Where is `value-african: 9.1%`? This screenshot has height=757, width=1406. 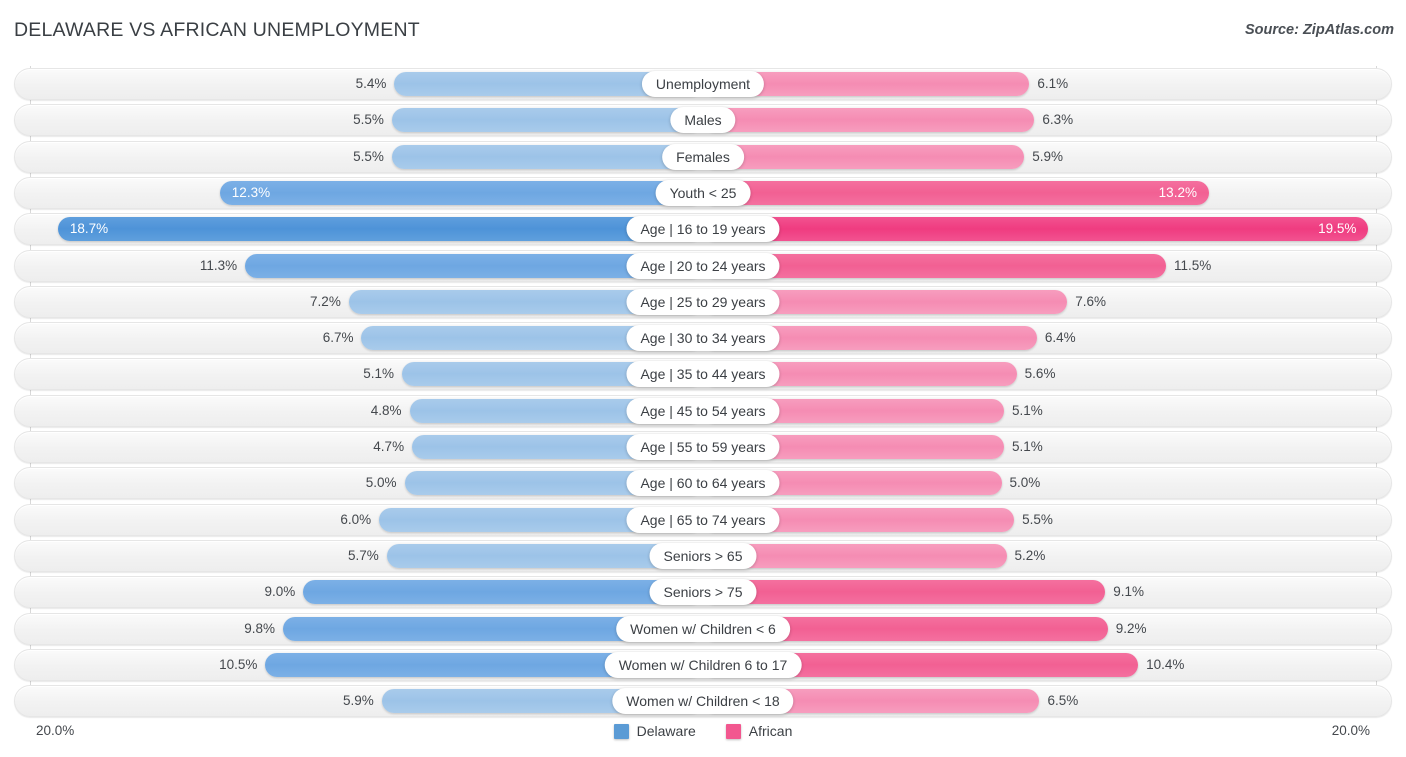
value-african: 9.1% is located at coordinates (1128, 592).